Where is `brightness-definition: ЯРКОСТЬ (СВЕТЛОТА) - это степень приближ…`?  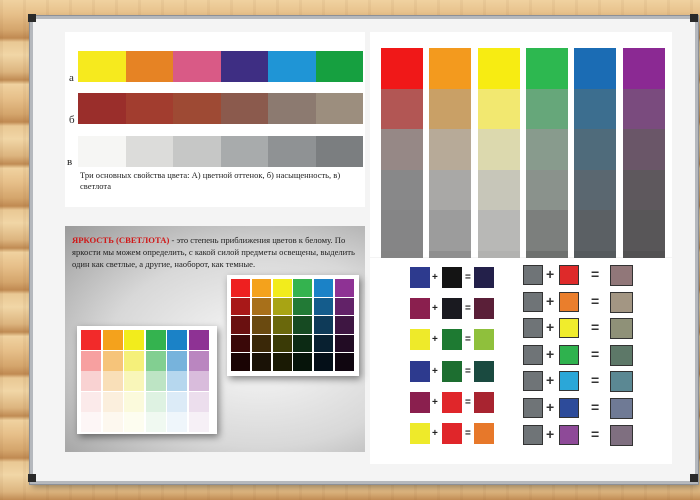
brightness-definition: ЯРКОСТЬ (СВЕТЛОТА) - это степень приближ… is located at coordinates (217, 252).